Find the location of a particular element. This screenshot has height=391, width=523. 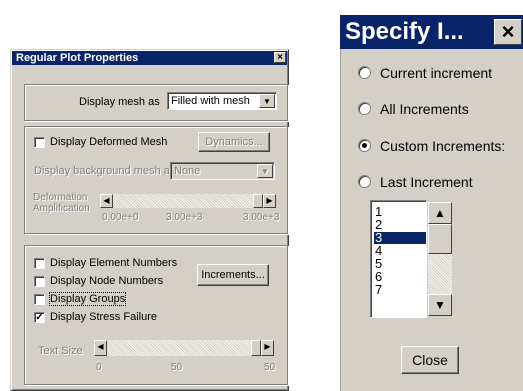

increments-list: 1 2 3 4 5 6 7 is located at coordinates (398, 259).